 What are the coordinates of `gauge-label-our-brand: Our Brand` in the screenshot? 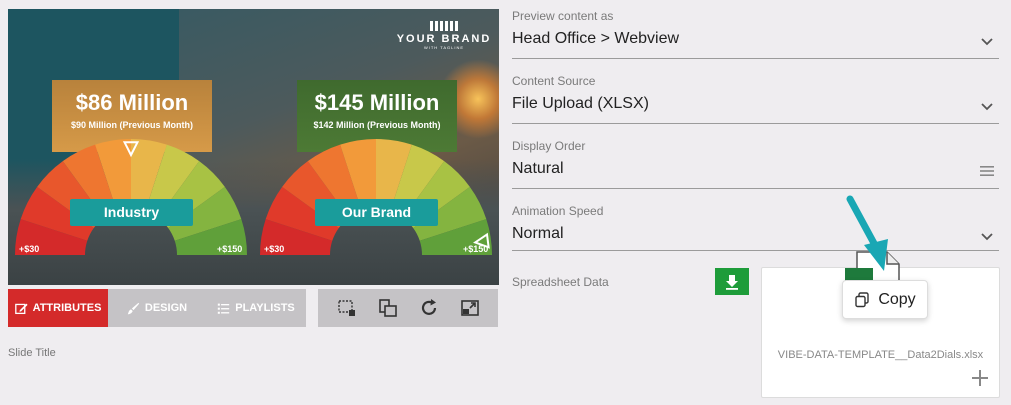 It's located at (376, 212).